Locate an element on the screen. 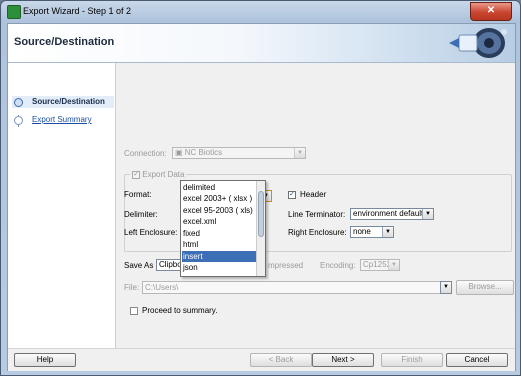 The width and height of the screenshot is (521, 376). file-history-dropdown: ▼ is located at coordinates (446, 287).